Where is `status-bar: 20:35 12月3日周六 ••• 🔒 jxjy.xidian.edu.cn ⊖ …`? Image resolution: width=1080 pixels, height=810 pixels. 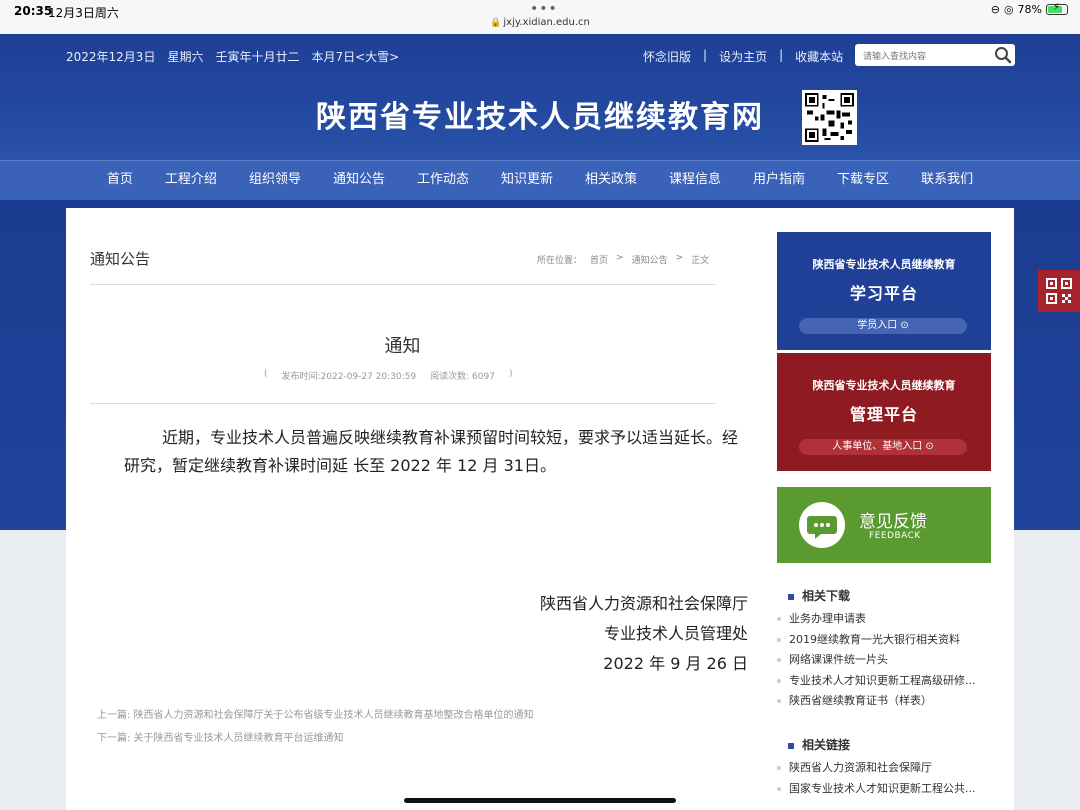
status-bar: 20:35 12月3日周六 ••• 🔒 jxjy.xidian.edu.cn ⊖ … is located at coordinates (540, 17).